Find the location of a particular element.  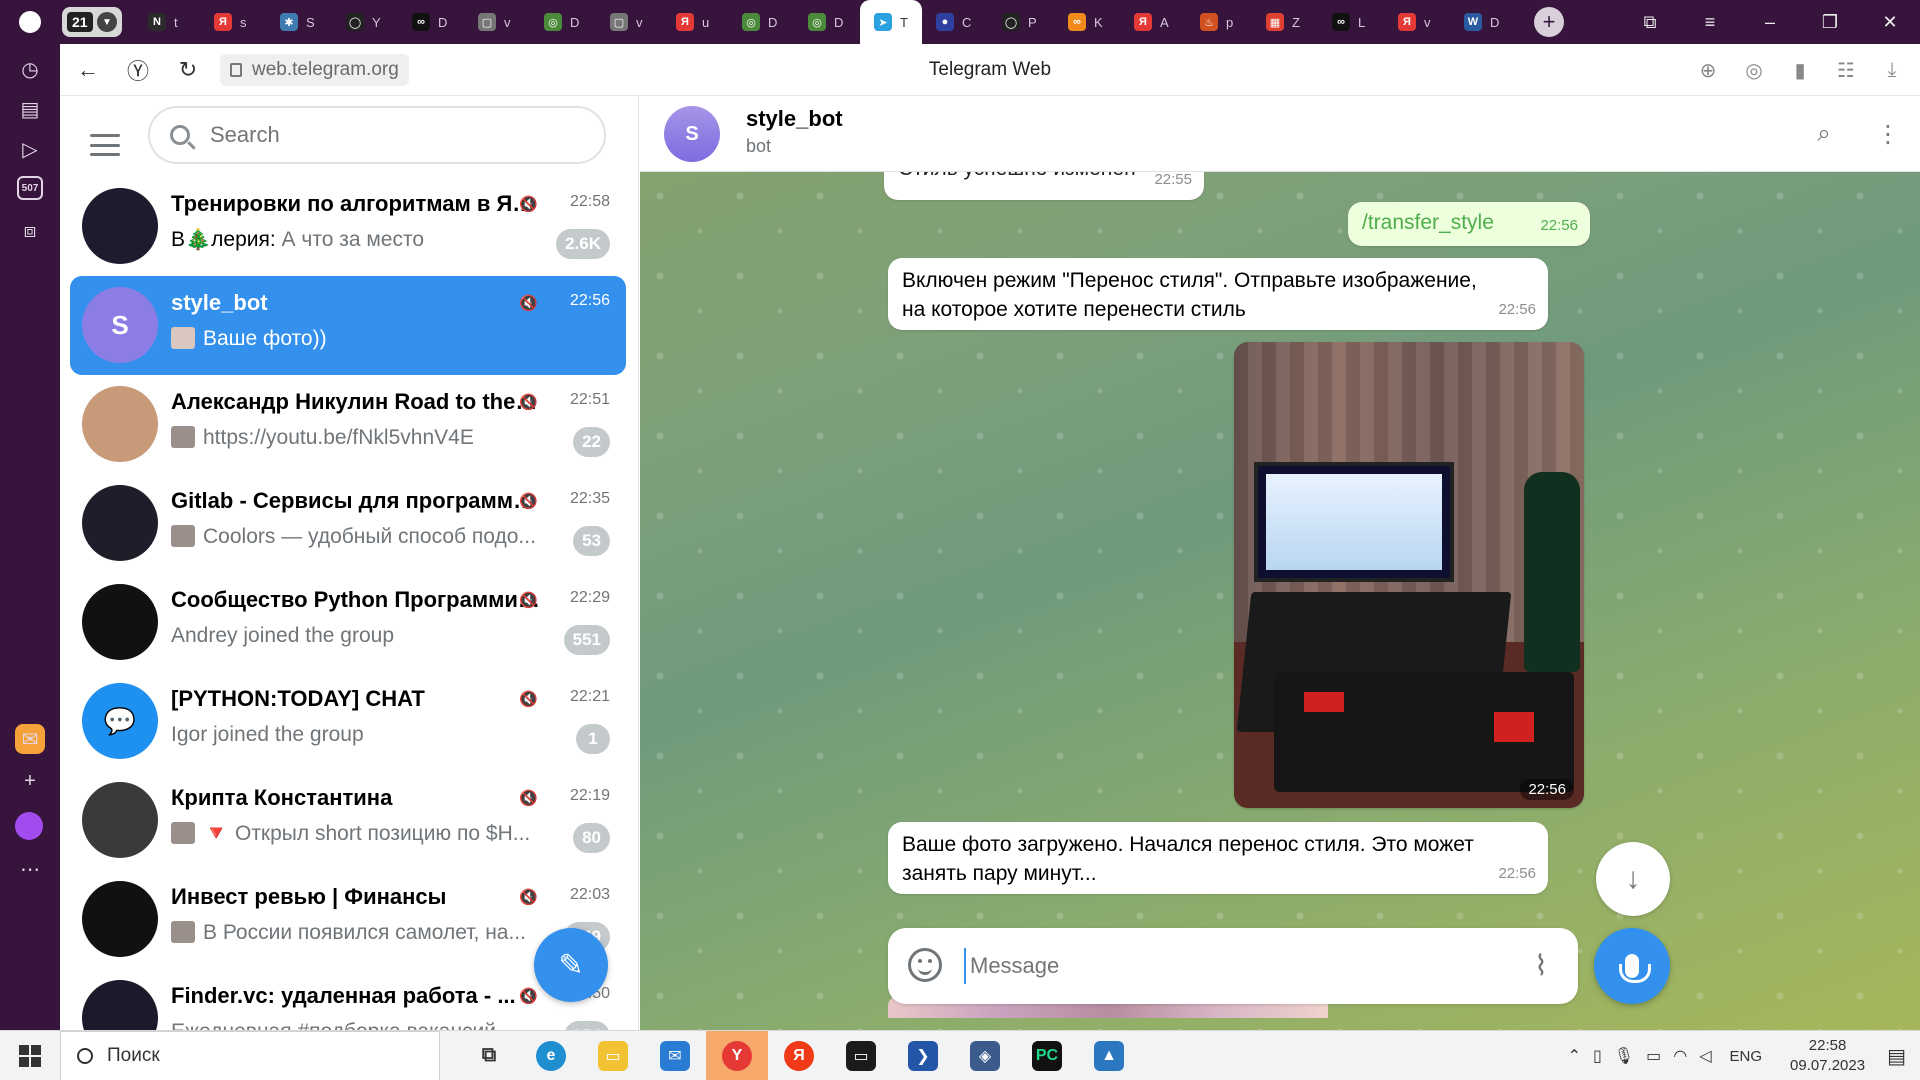

app-icon: ✉ is located at coordinates (30, 739).